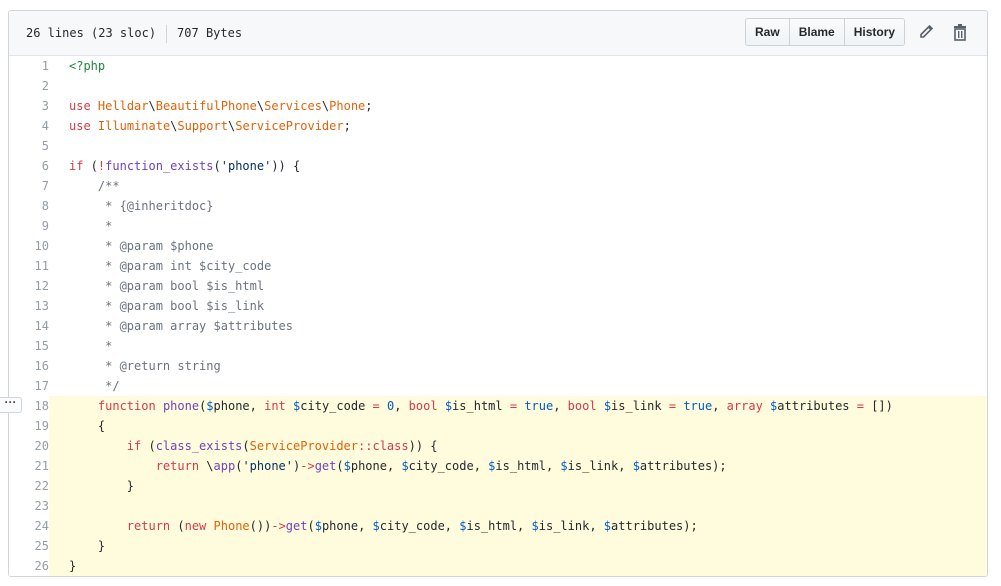  Describe the element at coordinates (29, 286) in the screenshot. I see `line-number: 12` at that location.